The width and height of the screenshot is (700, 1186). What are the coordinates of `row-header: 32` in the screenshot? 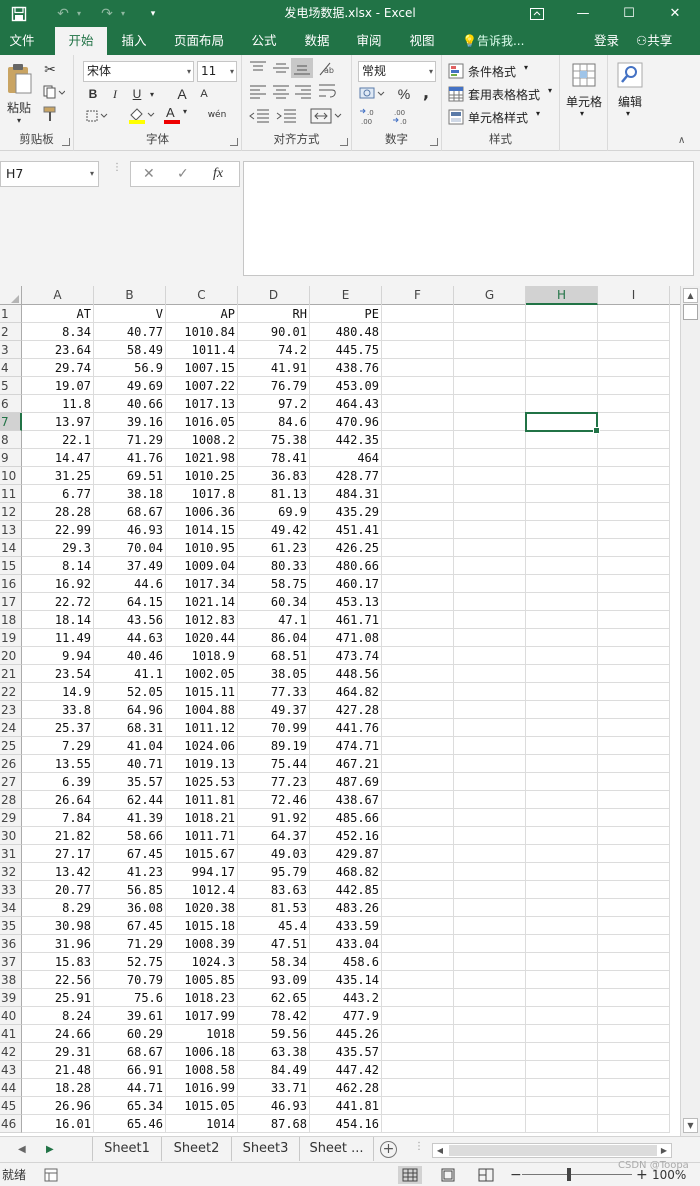 It's located at (11, 872).